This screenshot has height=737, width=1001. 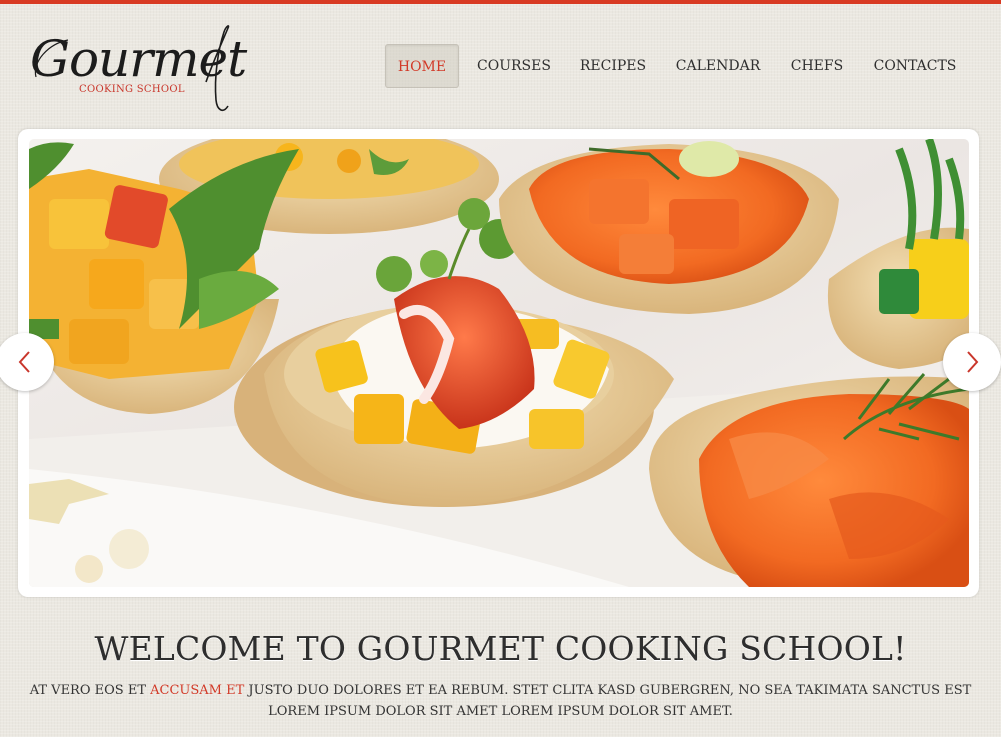 I want to click on slider-next-button, so click(x=972, y=362).